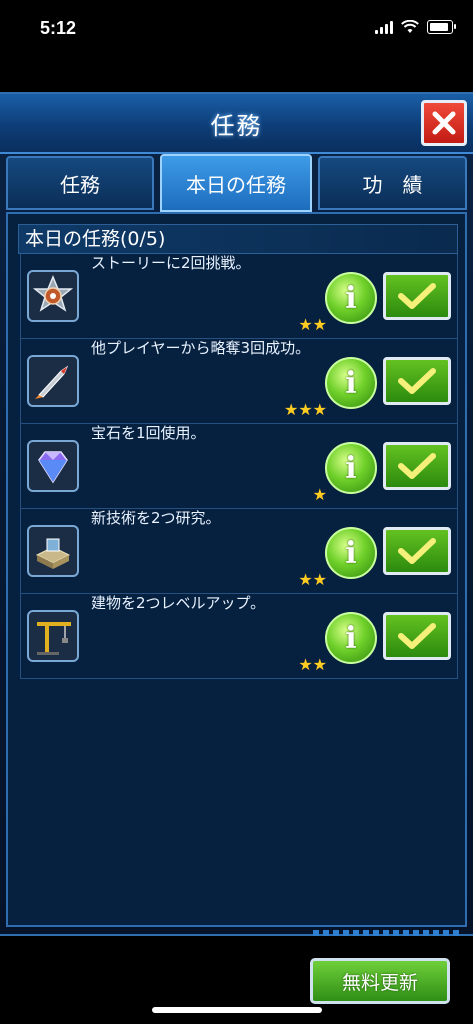 Image resolution: width=473 pixels, height=1024 pixels. What do you see at coordinates (80, 183) in the screenshot?
I see `tab-missions: 任務` at bounding box center [80, 183].